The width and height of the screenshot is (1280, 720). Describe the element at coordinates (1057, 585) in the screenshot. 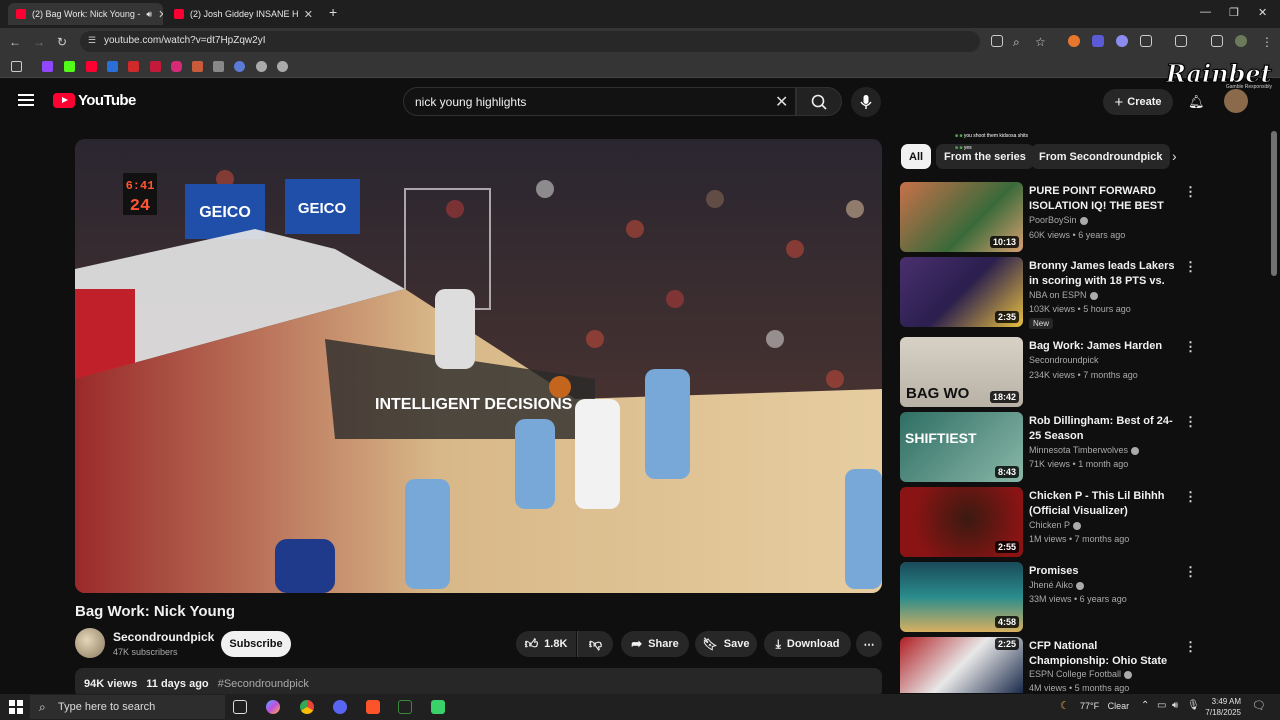

I see `recommendation-channel: Jhené Aiko` at that location.